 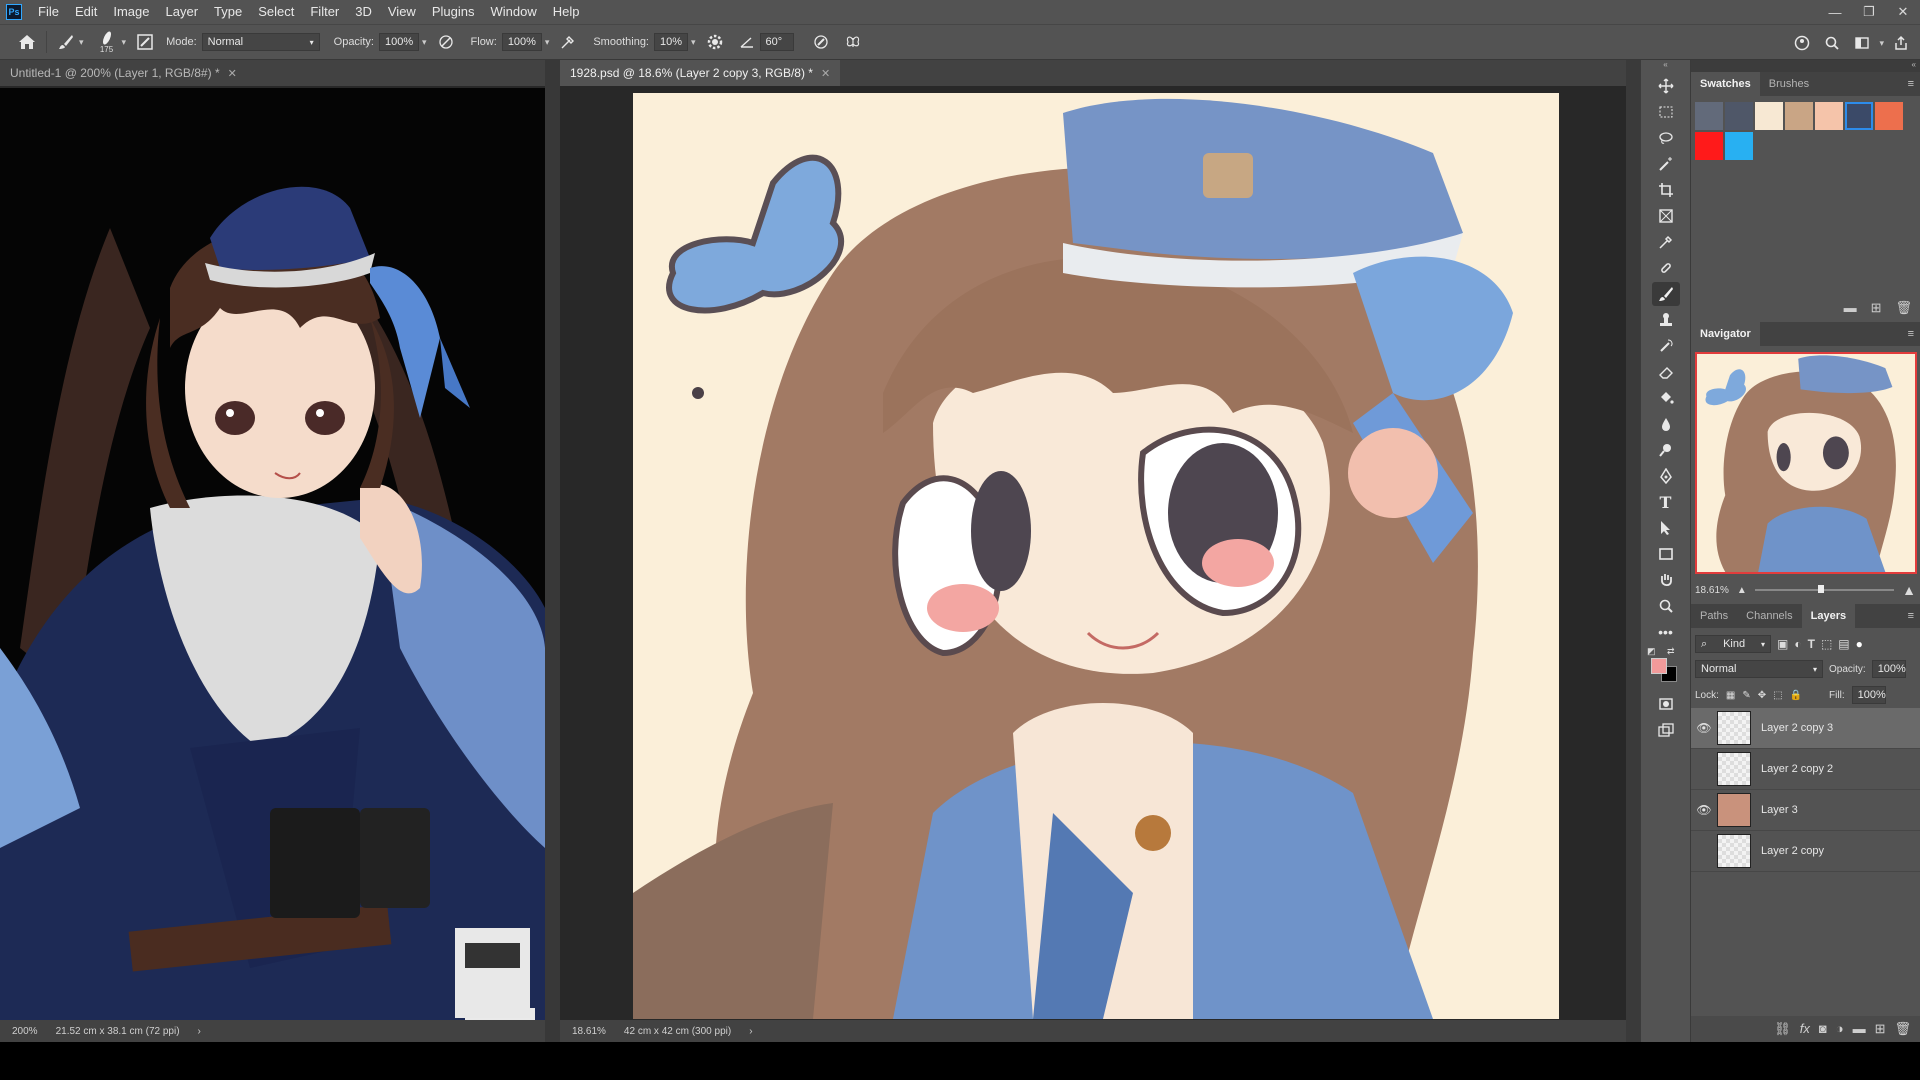 I want to click on dodge-tool-icon, so click(x=1666, y=450).